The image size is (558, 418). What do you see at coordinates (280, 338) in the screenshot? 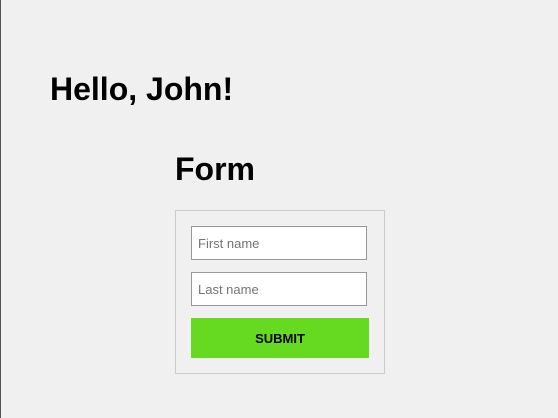
I see `submit-button: SUBMIT` at bounding box center [280, 338].